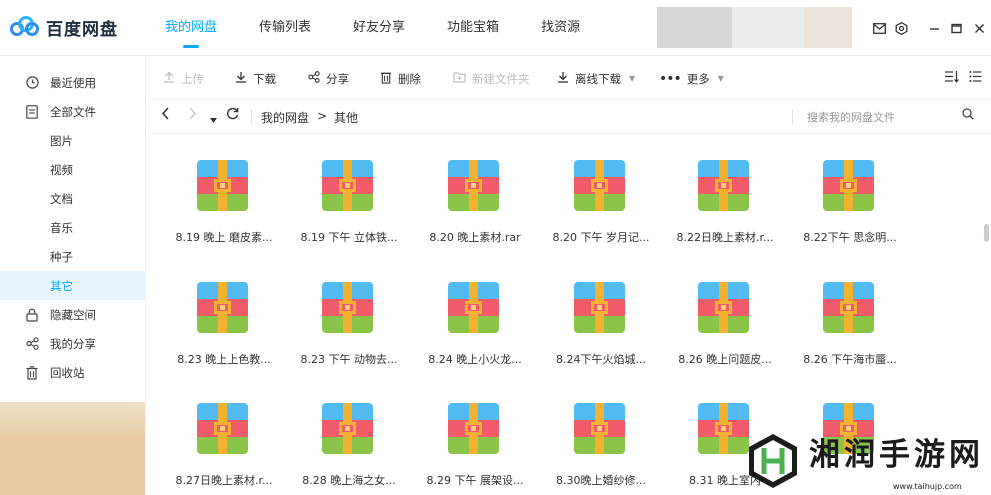  What do you see at coordinates (32, 111) in the screenshot?
I see `file-icon` at bounding box center [32, 111].